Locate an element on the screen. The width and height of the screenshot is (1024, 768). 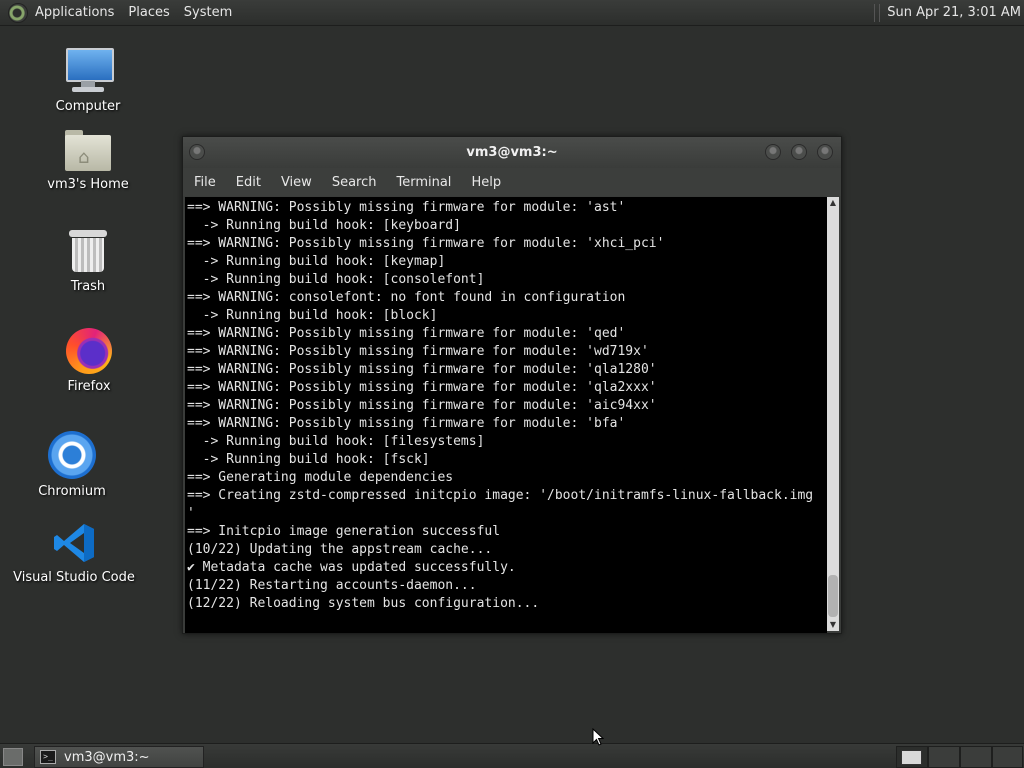
system-menu: System is located at coordinates (208, 12).